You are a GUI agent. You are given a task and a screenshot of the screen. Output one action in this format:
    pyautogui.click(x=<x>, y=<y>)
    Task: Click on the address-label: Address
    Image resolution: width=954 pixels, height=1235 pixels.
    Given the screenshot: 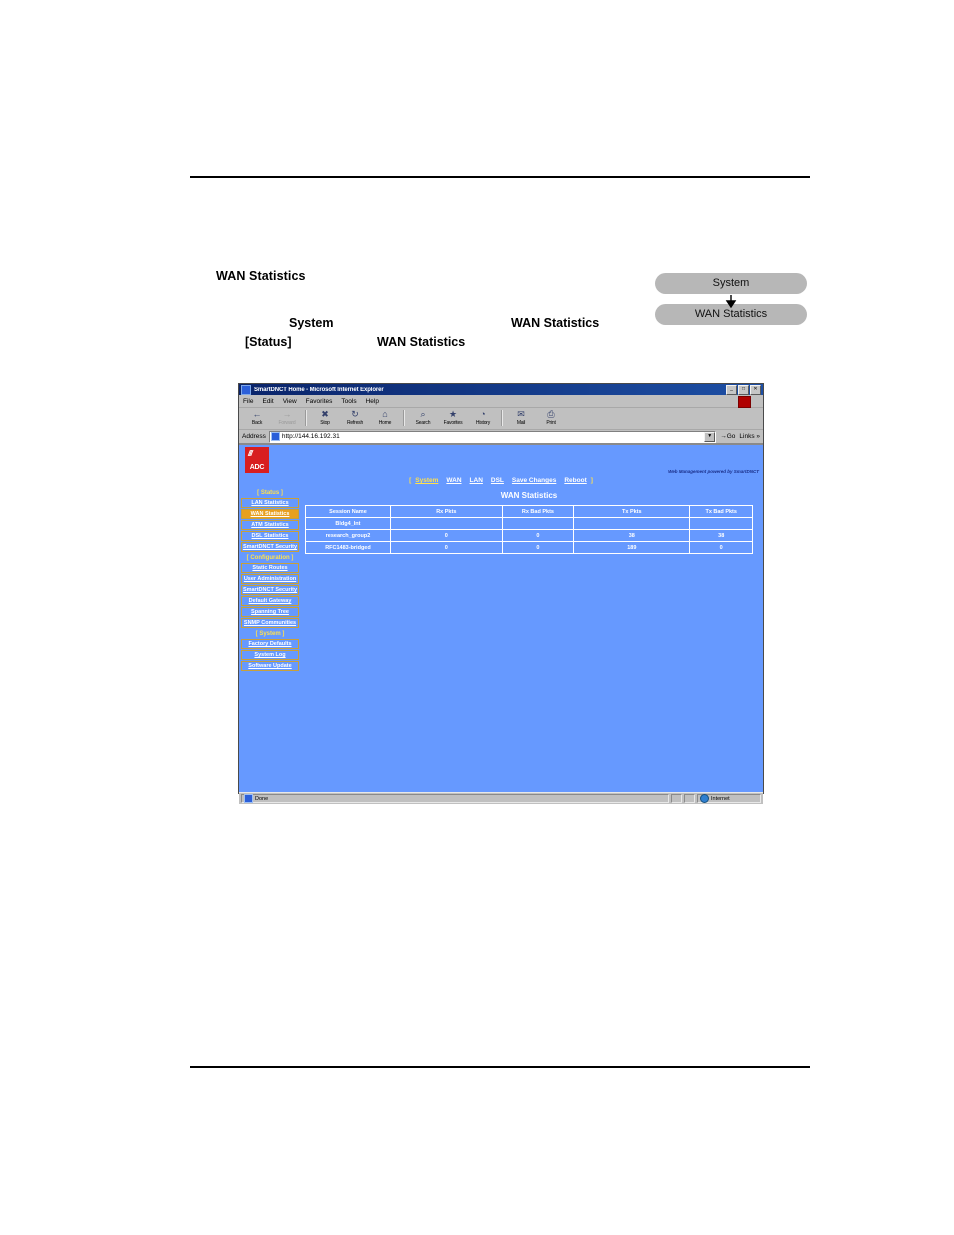 What is the action you would take?
    pyautogui.click(x=254, y=436)
    